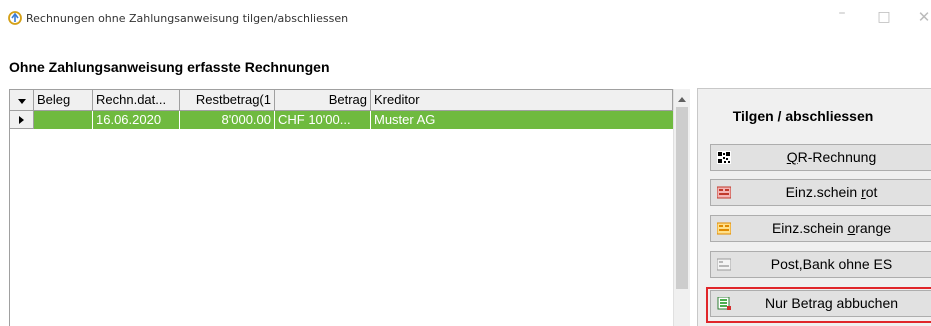  Describe the element at coordinates (227, 100) in the screenshot. I see `column-header-restbetrag: Restbetrag(1` at that location.